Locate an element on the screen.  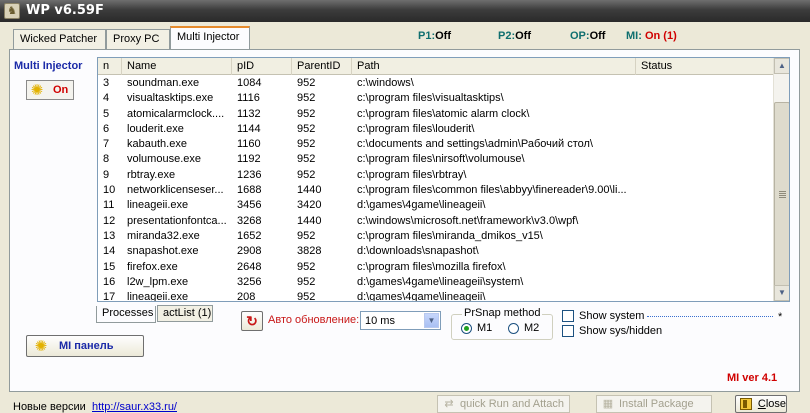
cell-pid: 1132 is located at coordinates (249, 113).